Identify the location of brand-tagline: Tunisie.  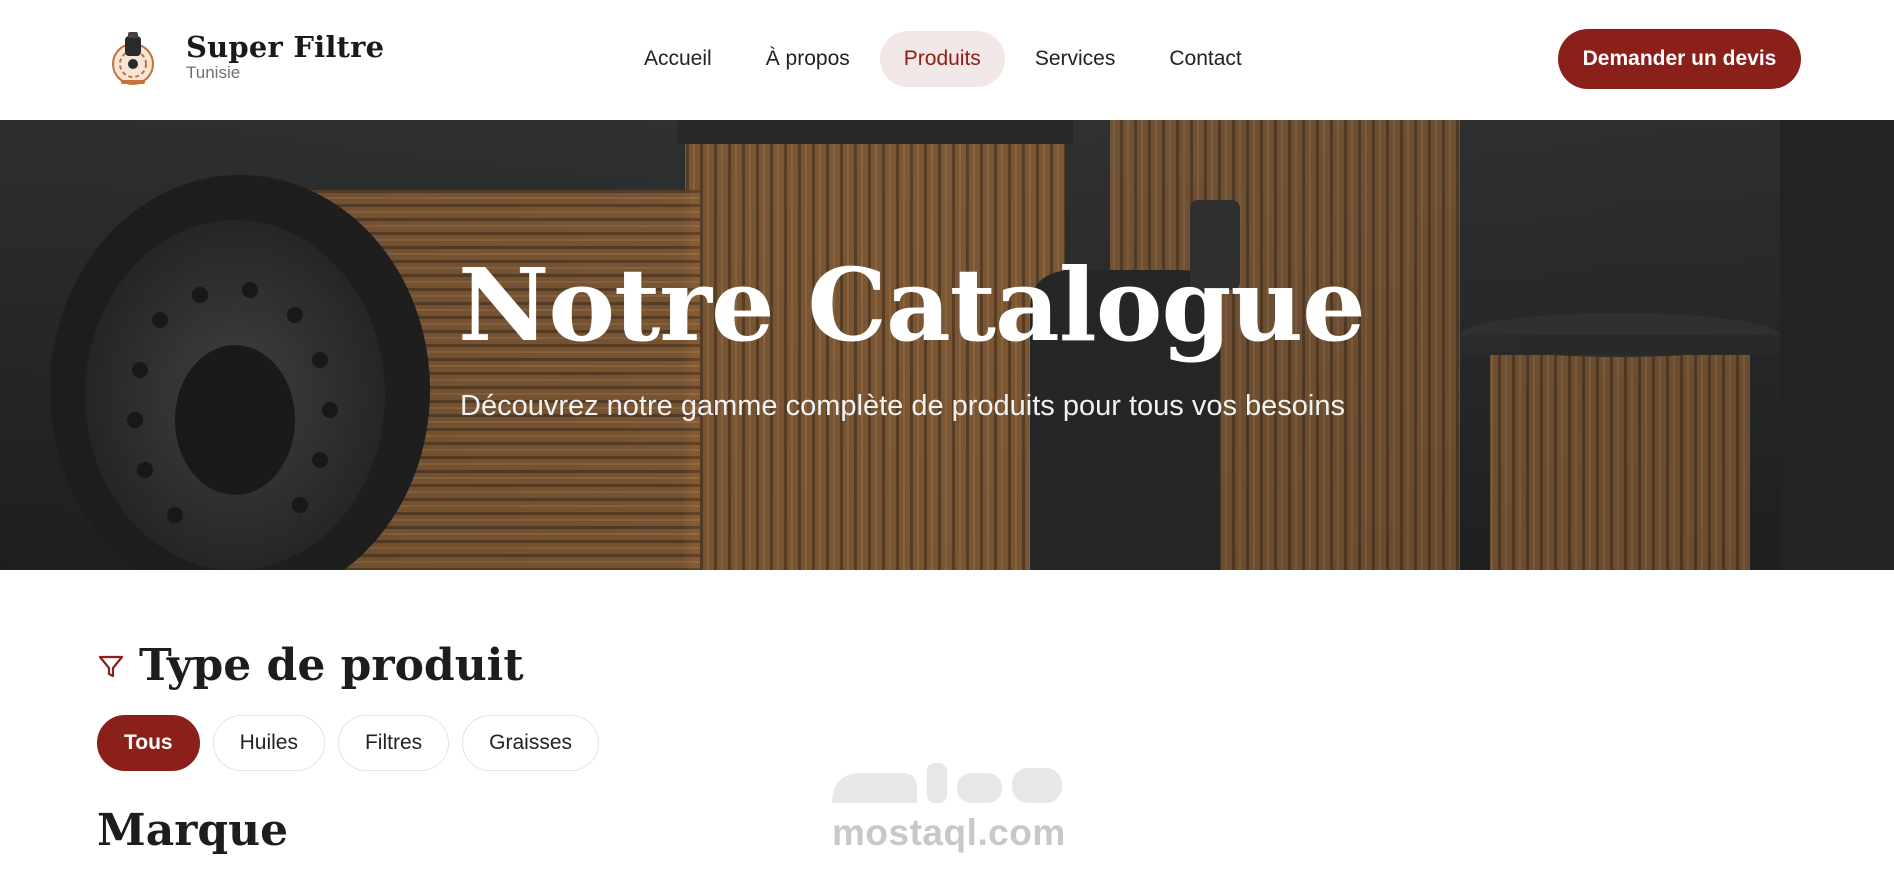
(213, 72).